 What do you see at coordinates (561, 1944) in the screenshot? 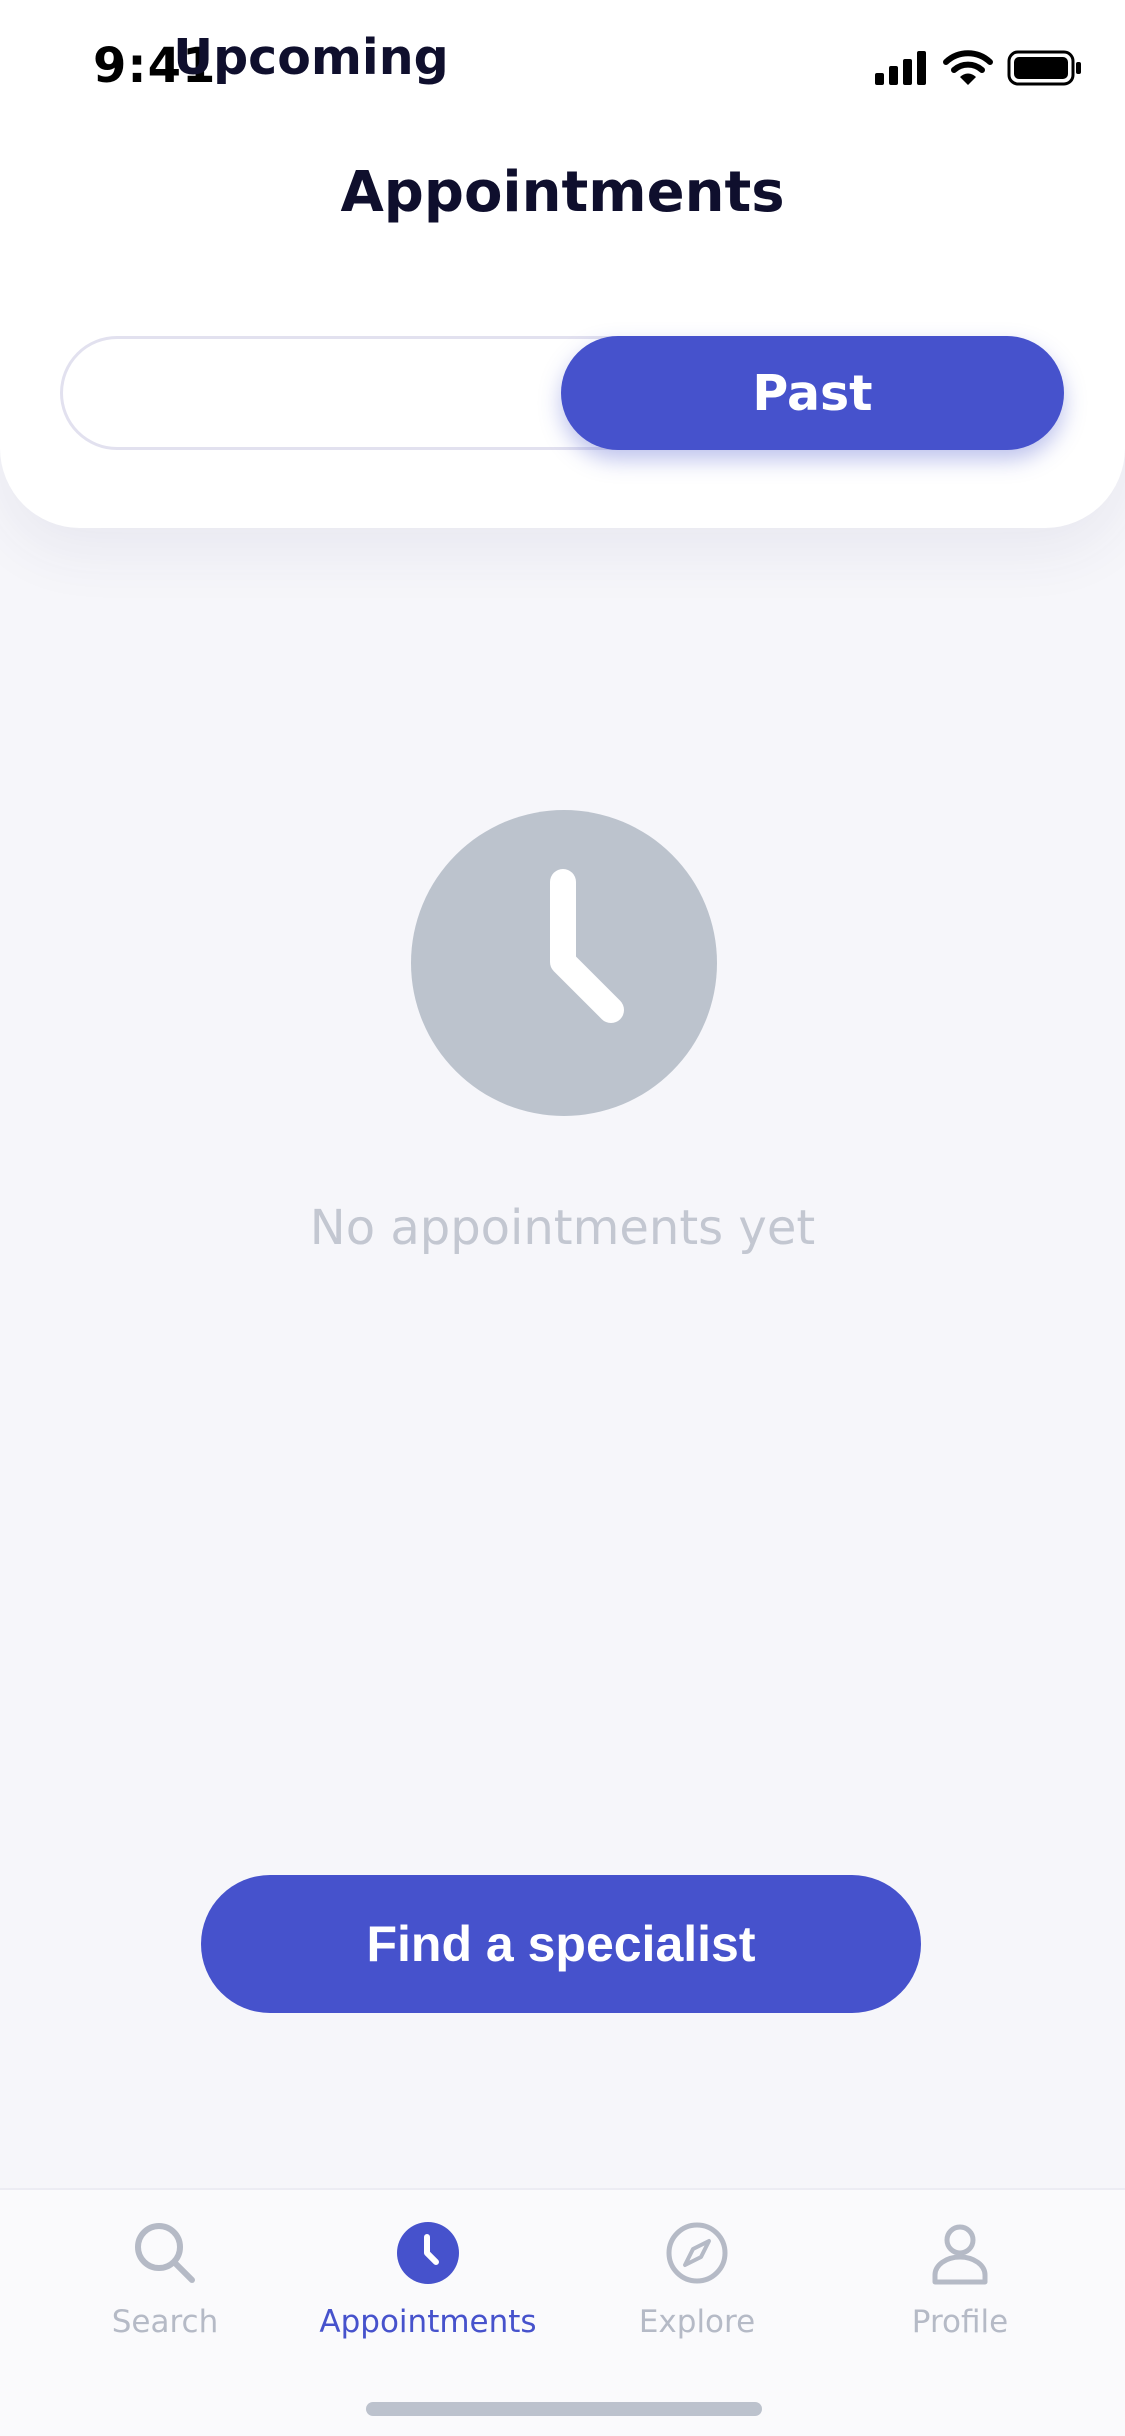
I see `find-specialist-button: Find a specialist` at bounding box center [561, 1944].